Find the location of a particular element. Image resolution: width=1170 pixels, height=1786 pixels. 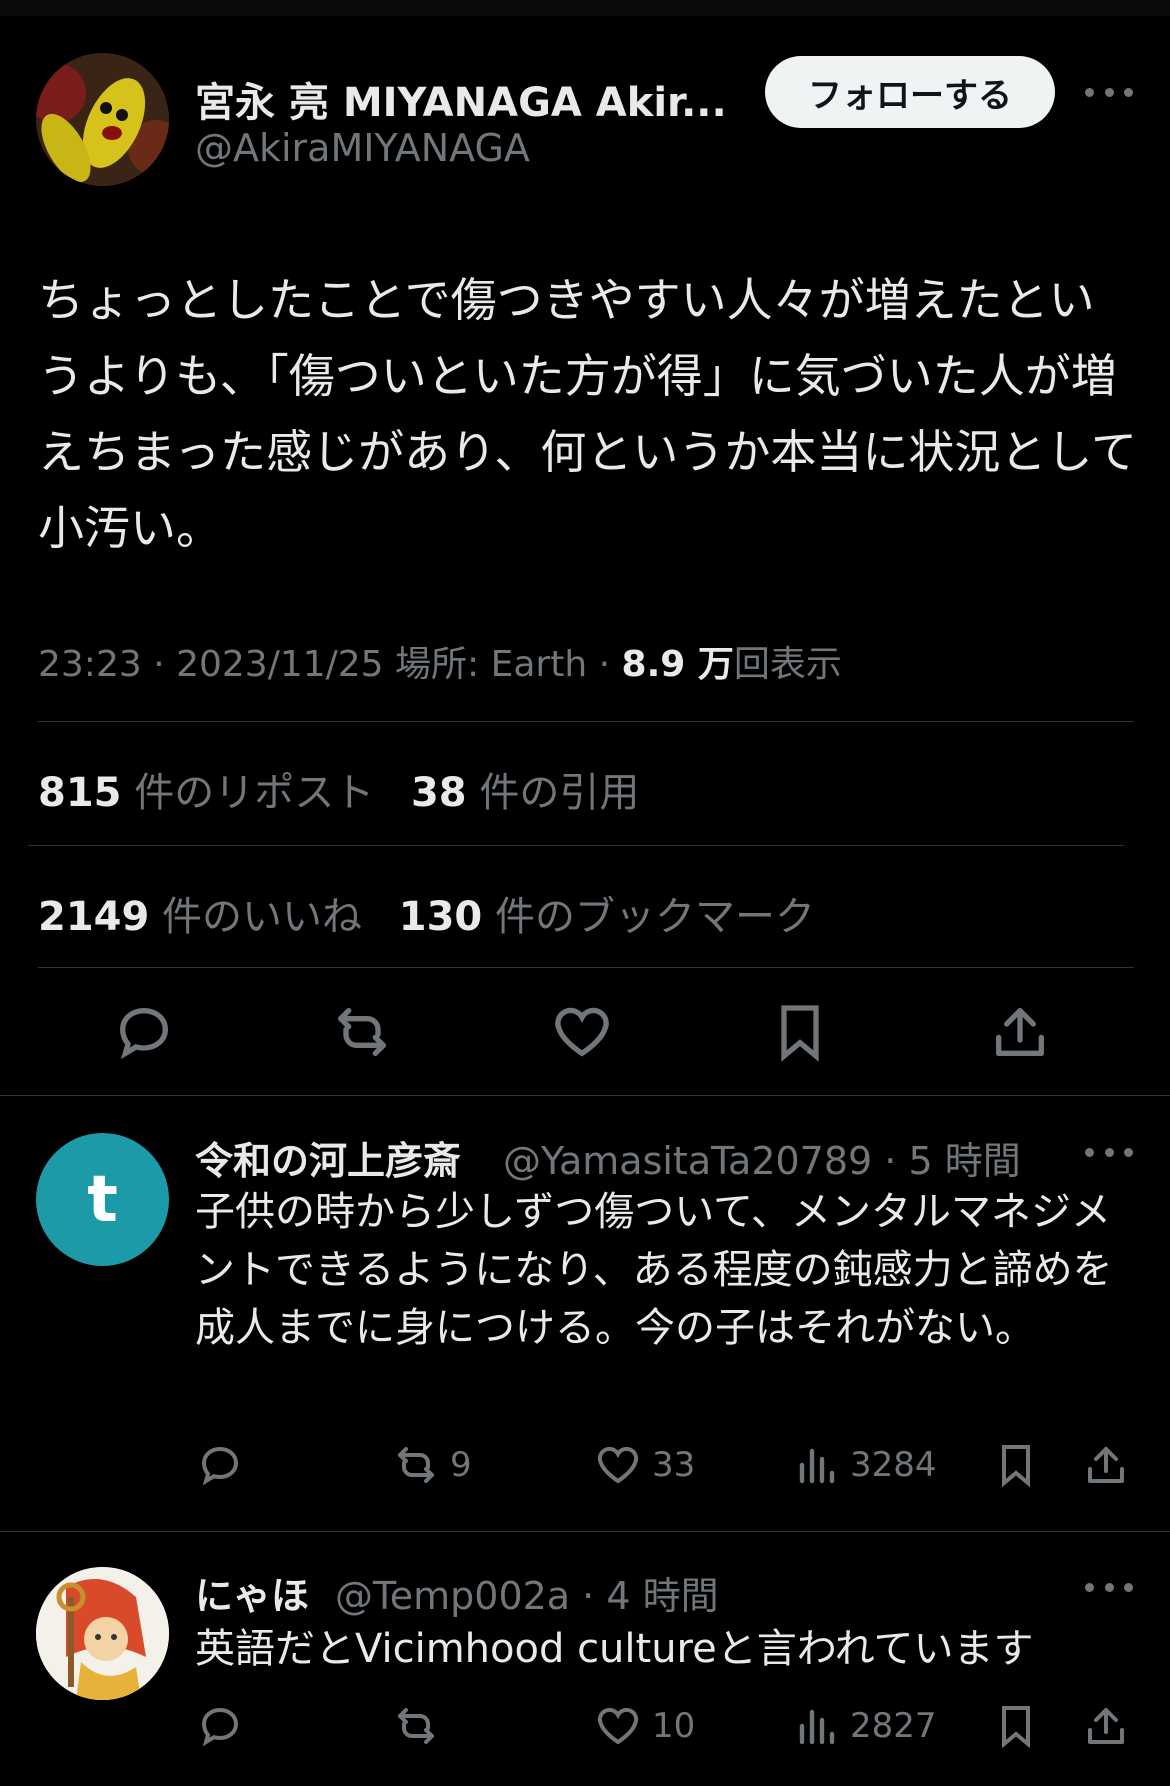

repost-stats: 815 件のリポスト 38 件の引用 is located at coordinates (338, 789).